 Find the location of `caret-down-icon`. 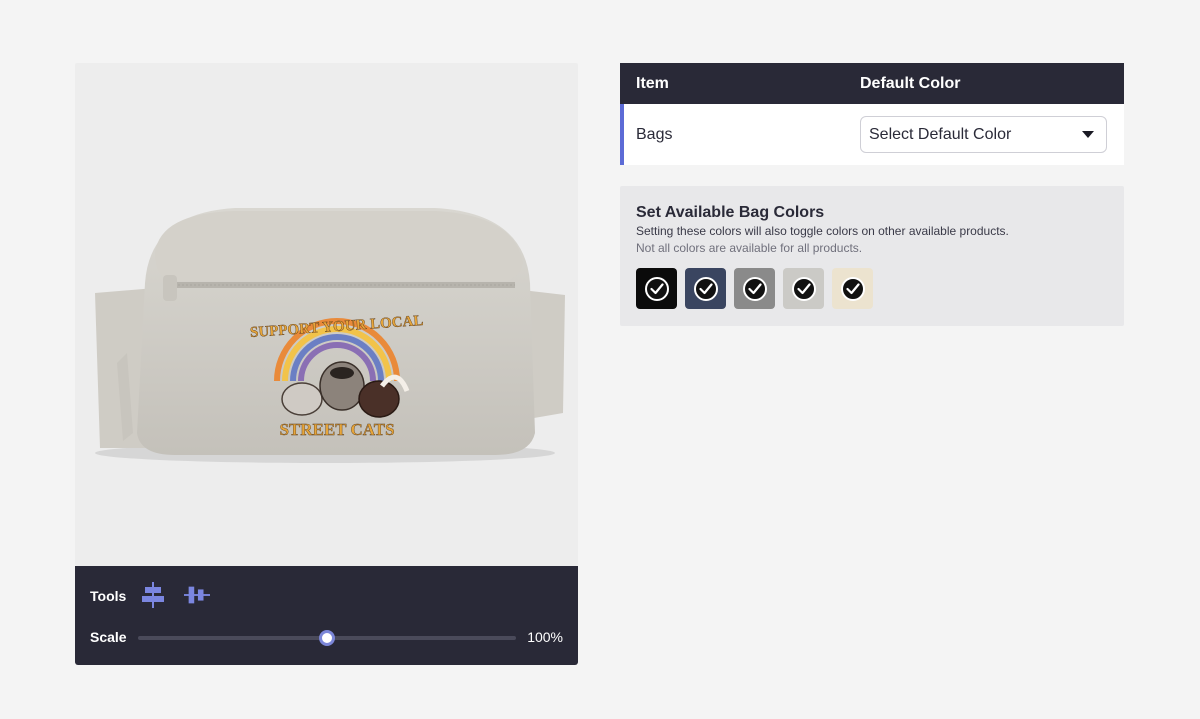

caret-down-icon is located at coordinates (1088, 134).